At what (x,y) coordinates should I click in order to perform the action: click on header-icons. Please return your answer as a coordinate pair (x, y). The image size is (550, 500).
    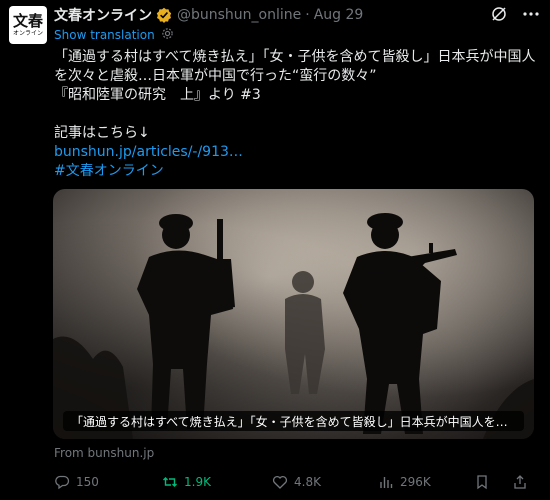
    Looking at the image, I should click on (515, 16).